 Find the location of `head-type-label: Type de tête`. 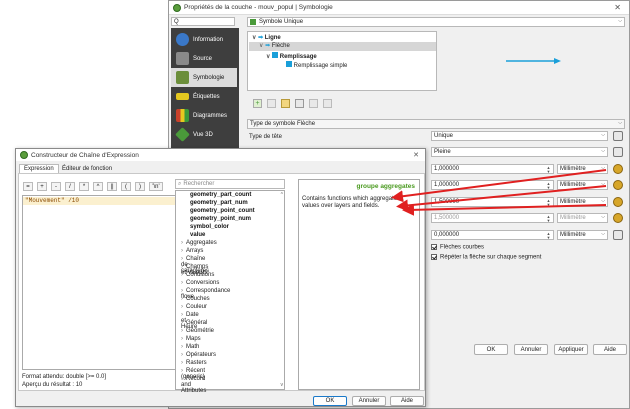

head-type-label: Type de tête is located at coordinates (266, 137).